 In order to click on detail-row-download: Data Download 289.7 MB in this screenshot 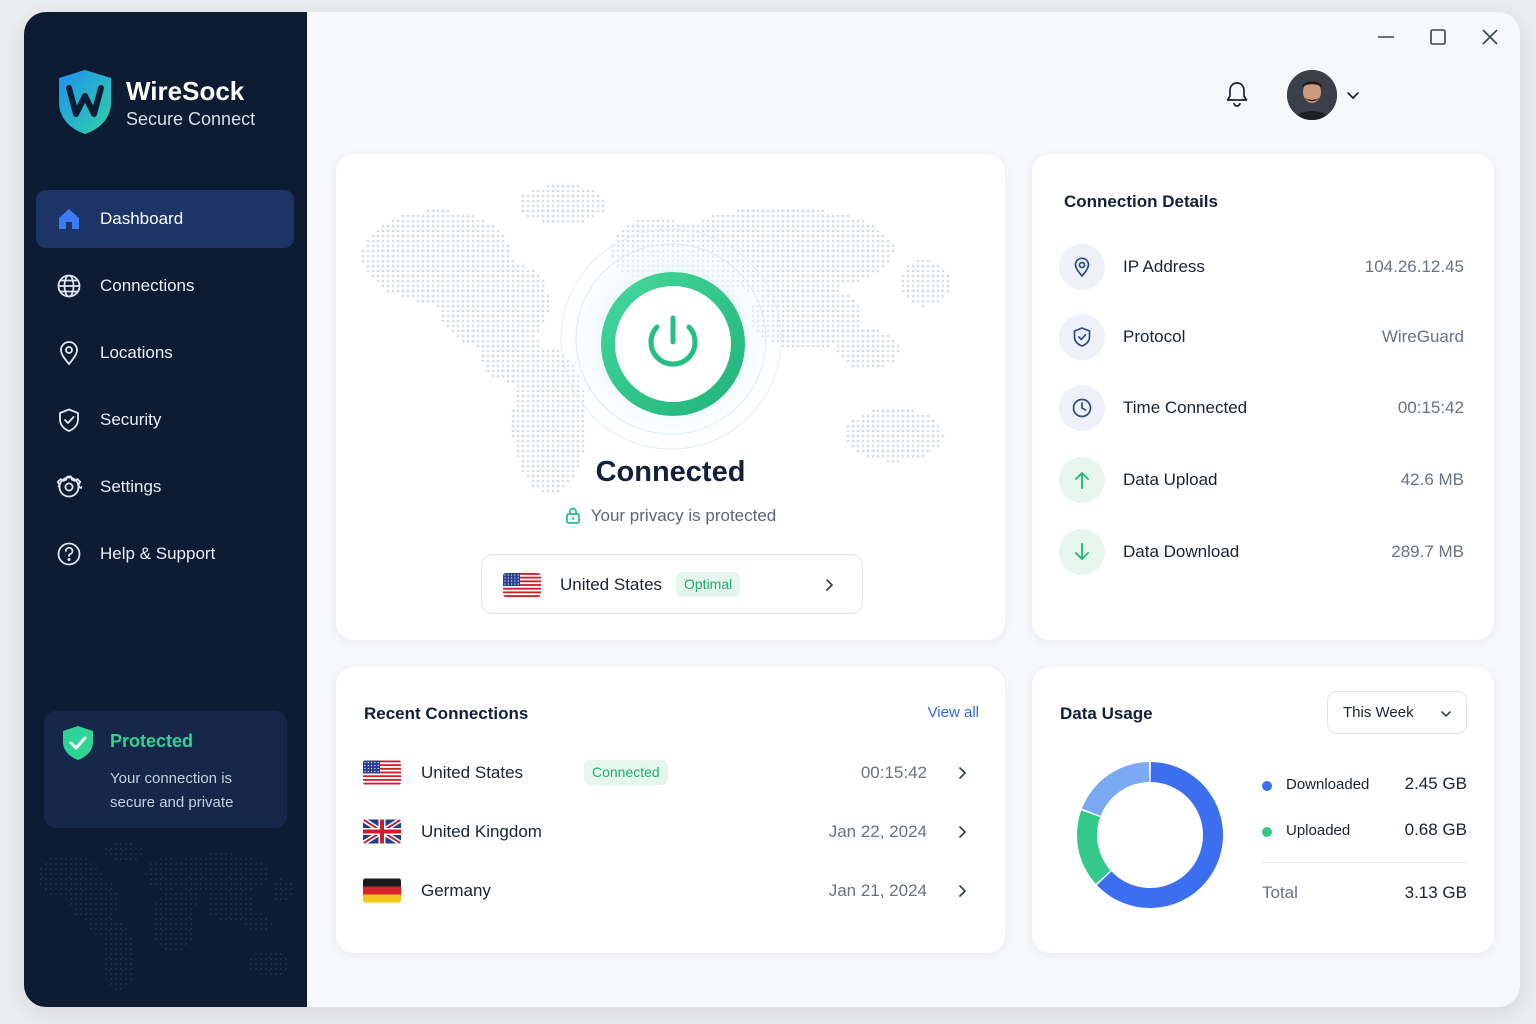, I will do `click(1261, 553)`.